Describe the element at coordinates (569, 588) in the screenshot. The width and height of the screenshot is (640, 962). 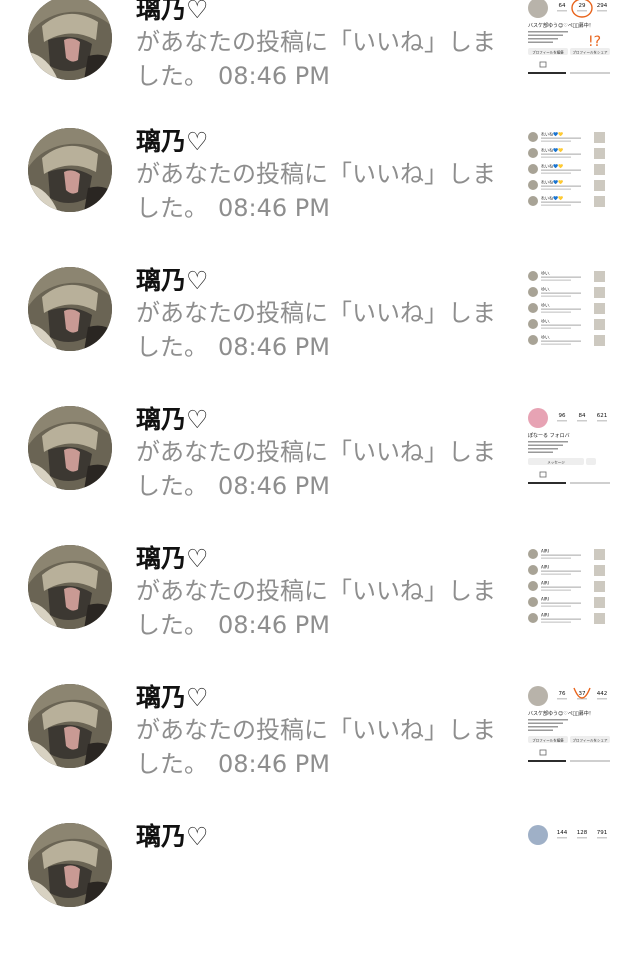
I see `post-thumbnail: AIRI AIRI AIRI AIRI AIRI` at that location.